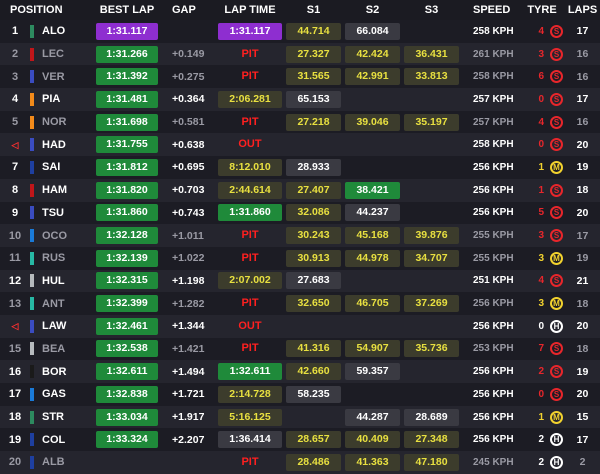 This screenshot has height=474, width=600. What do you see at coordinates (68, 304) in the screenshot?
I see `driver-code: ANT` at bounding box center [68, 304].